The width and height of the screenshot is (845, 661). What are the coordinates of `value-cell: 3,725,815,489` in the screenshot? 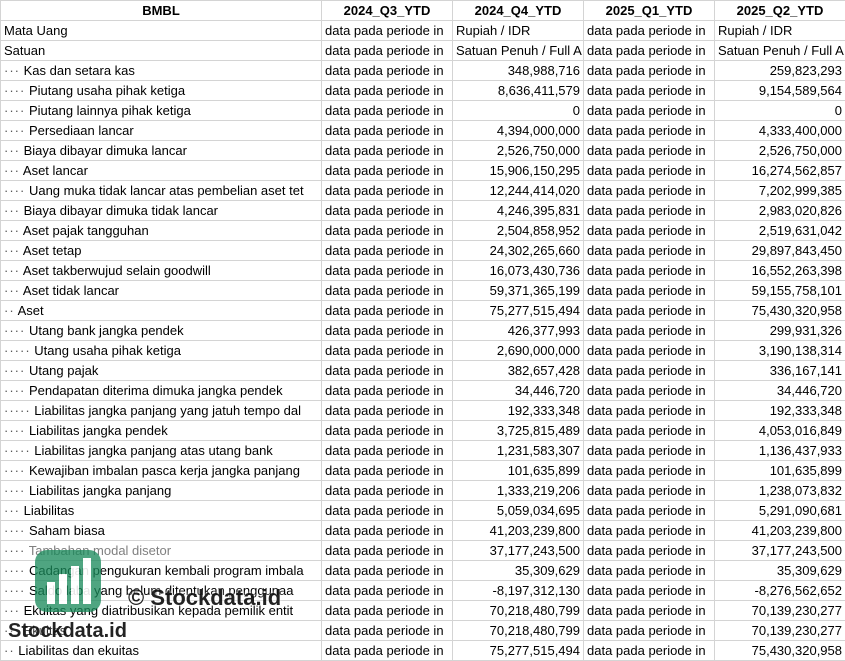 It's located at (518, 430).